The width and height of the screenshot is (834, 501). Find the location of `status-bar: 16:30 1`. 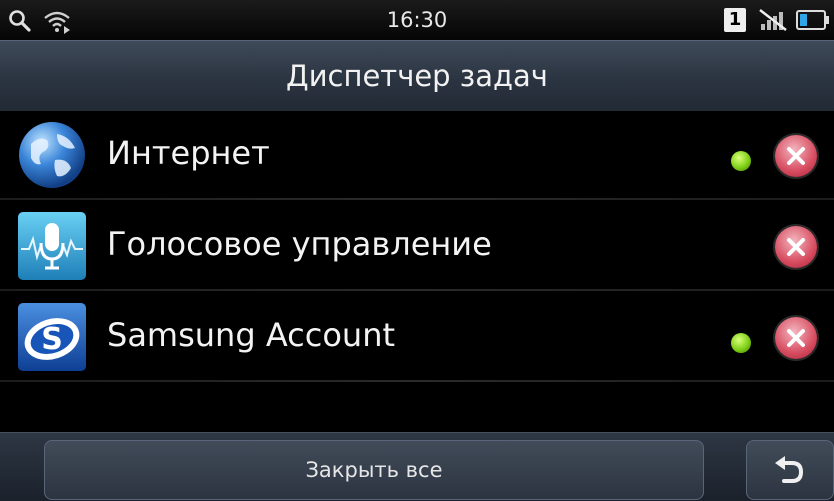

status-bar: 16:30 1 is located at coordinates (417, 20).